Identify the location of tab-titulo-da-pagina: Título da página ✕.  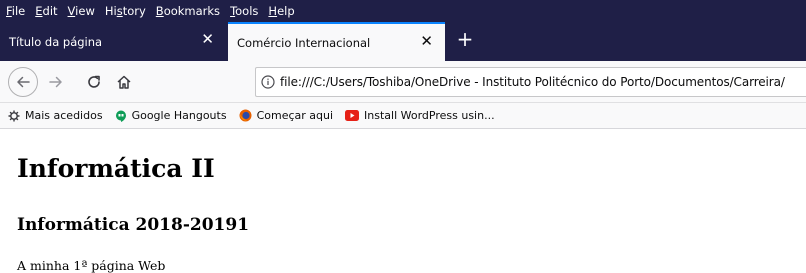
(113, 41).